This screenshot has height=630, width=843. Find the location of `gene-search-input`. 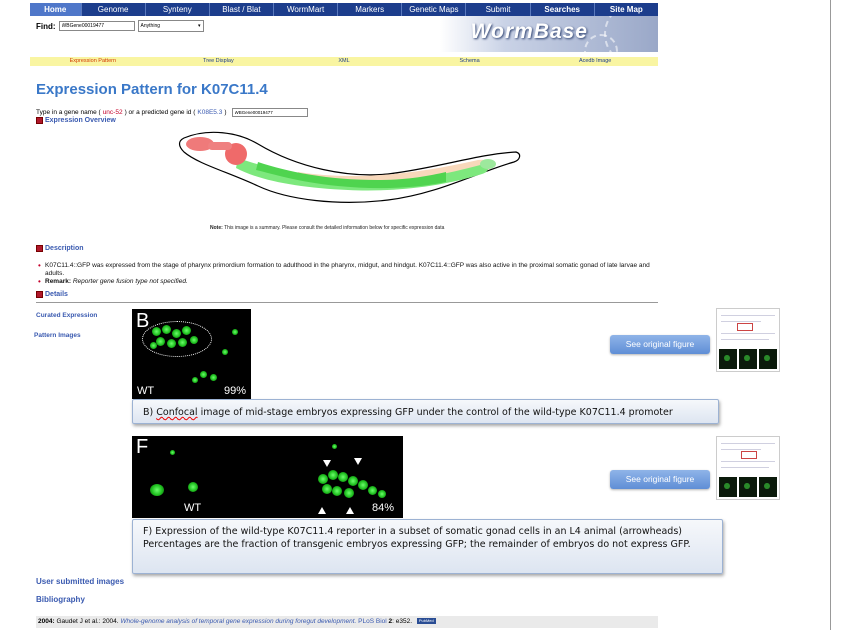

gene-search-input is located at coordinates (269, 112).